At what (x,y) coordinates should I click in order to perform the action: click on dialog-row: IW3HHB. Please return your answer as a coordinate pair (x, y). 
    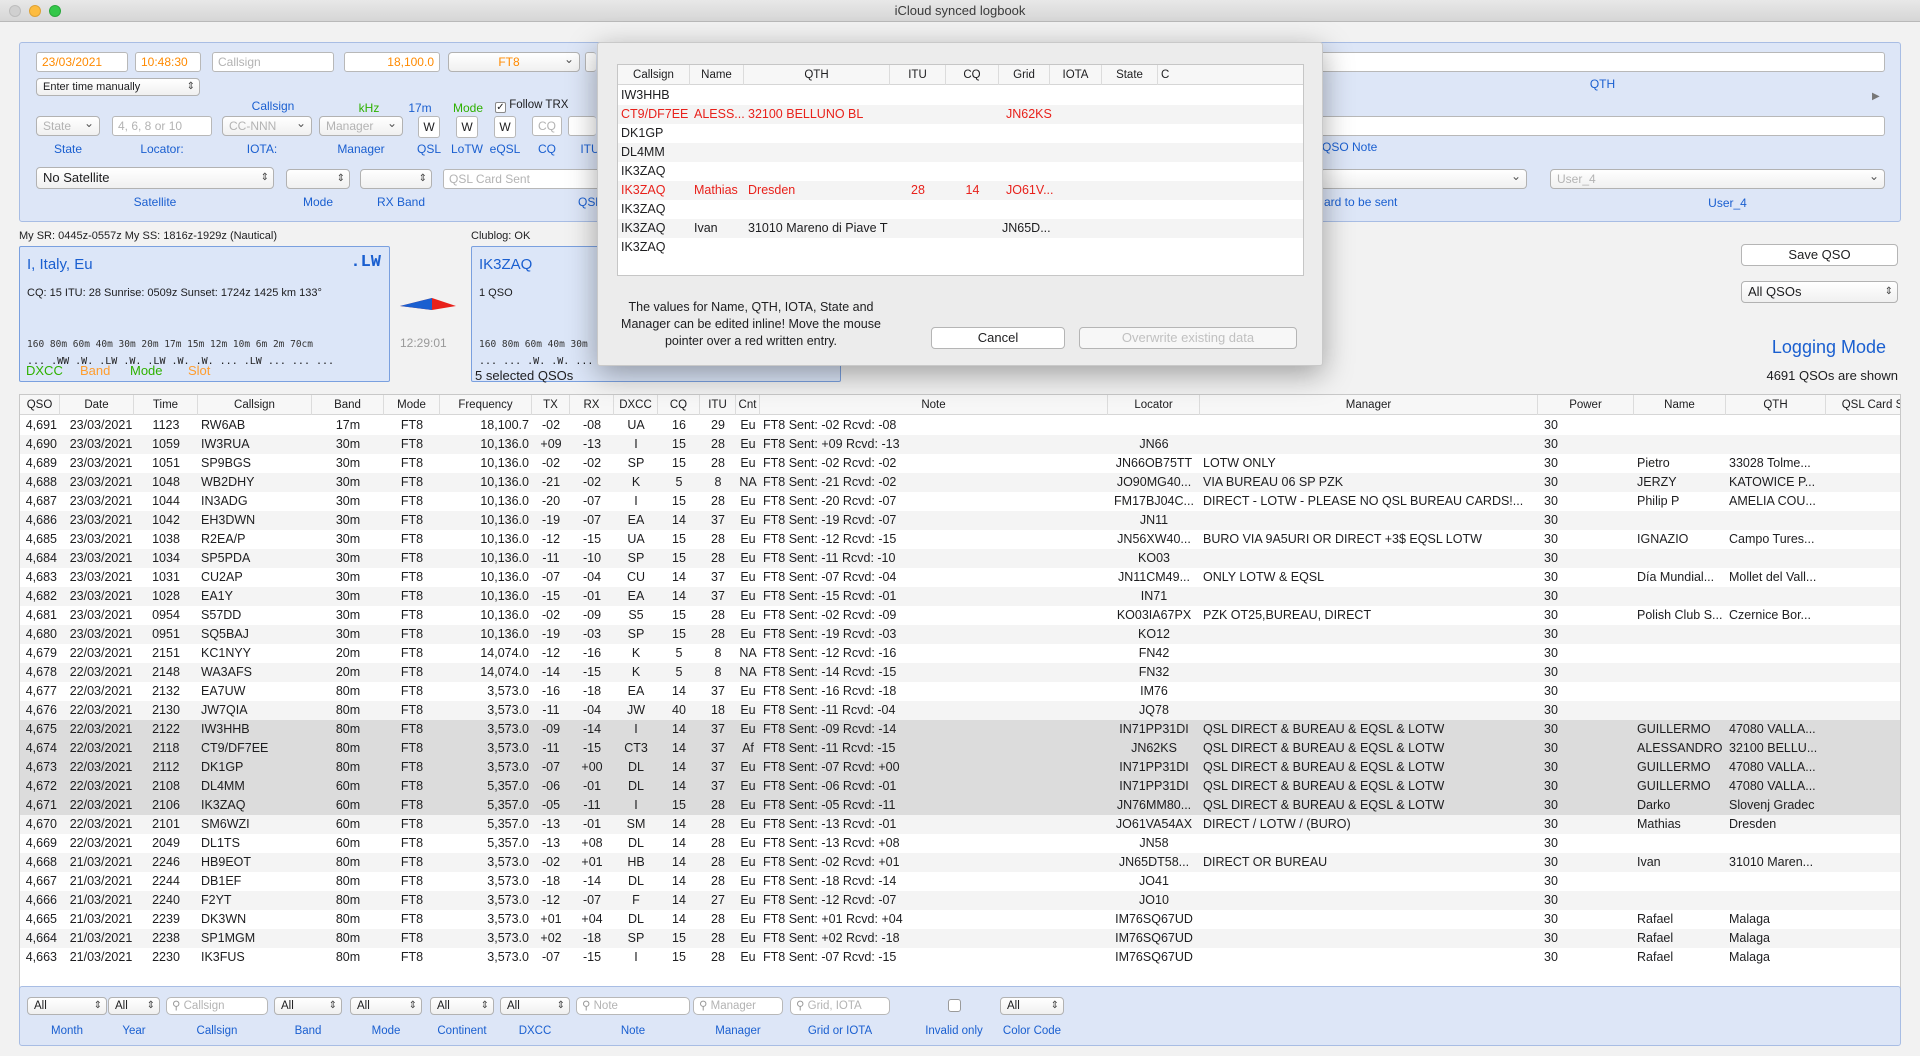
    Looking at the image, I should click on (960, 95).